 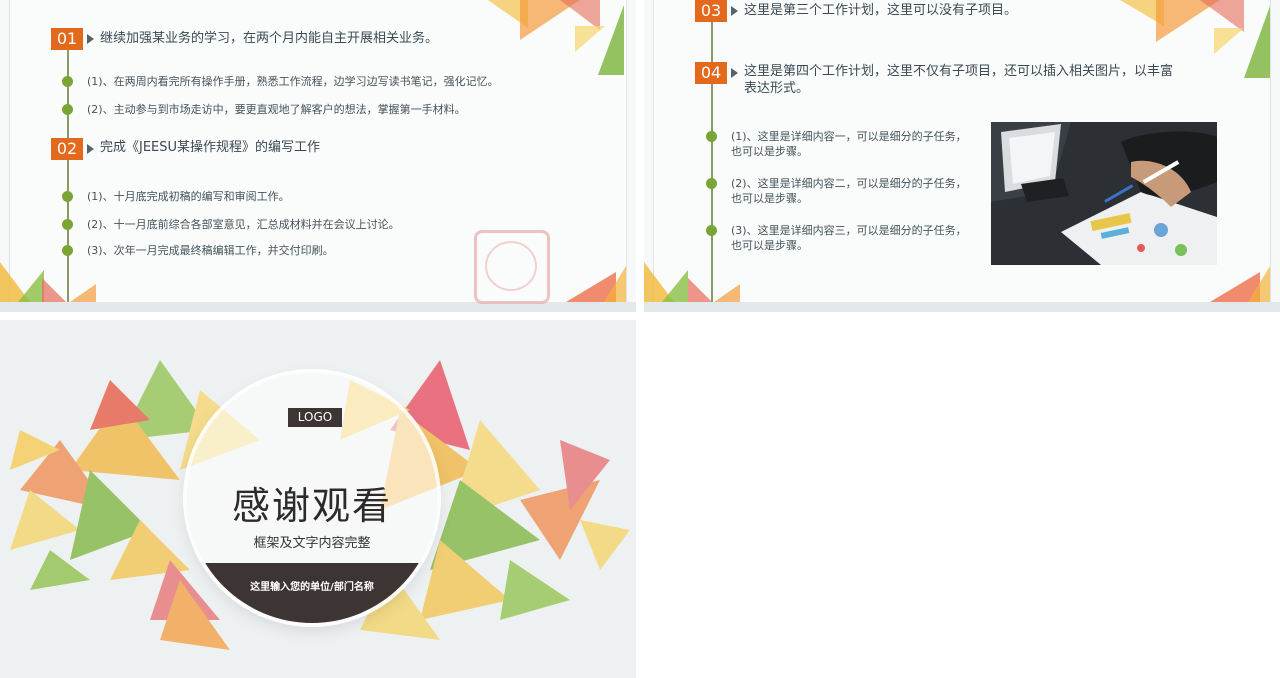 What do you see at coordinates (849, 230) in the screenshot?
I see `list-item-line1: (3)、这里是详细内容三，可以是细分的子任务，` at bounding box center [849, 230].